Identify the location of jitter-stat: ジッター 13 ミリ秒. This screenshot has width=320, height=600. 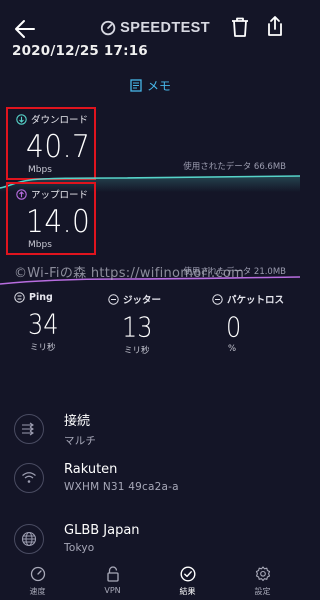
(148, 324).